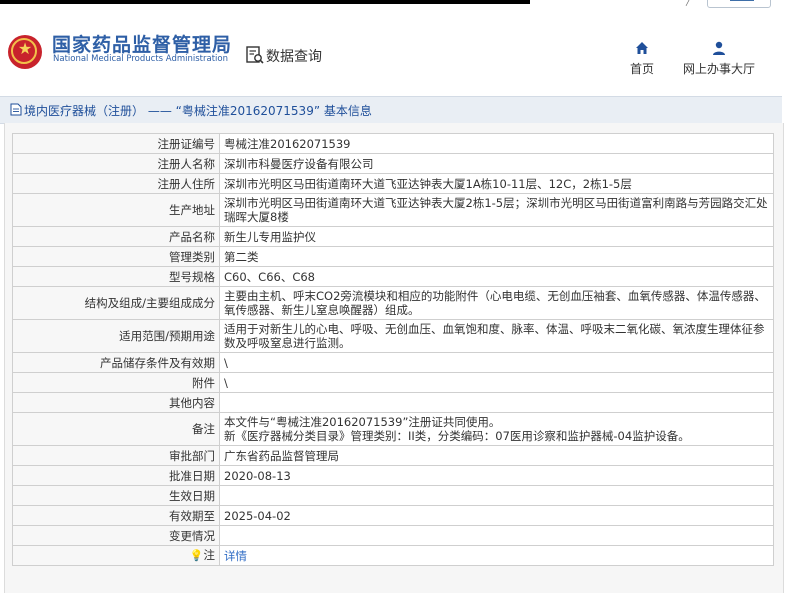 This screenshot has width=790, height=600. What do you see at coordinates (16, 109) in the screenshot?
I see `document-icon` at bounding box center [16, 109].